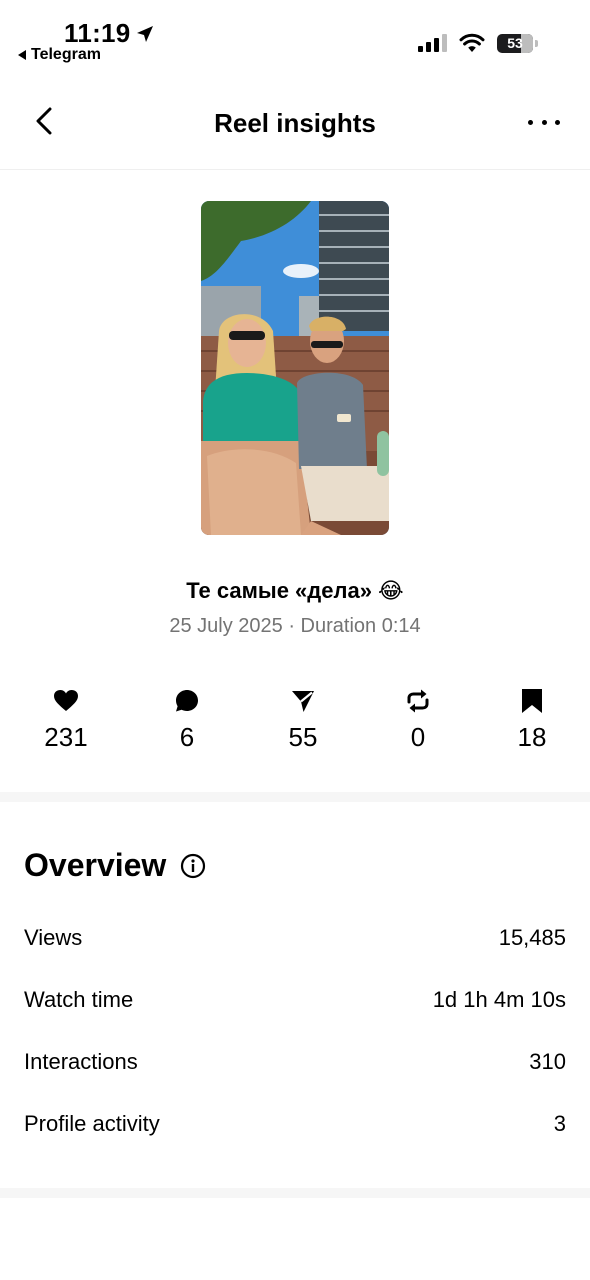 This screenshot has width=590, height=1280. I want to click on back-to-app-link: Telegram, so click(59, 55).